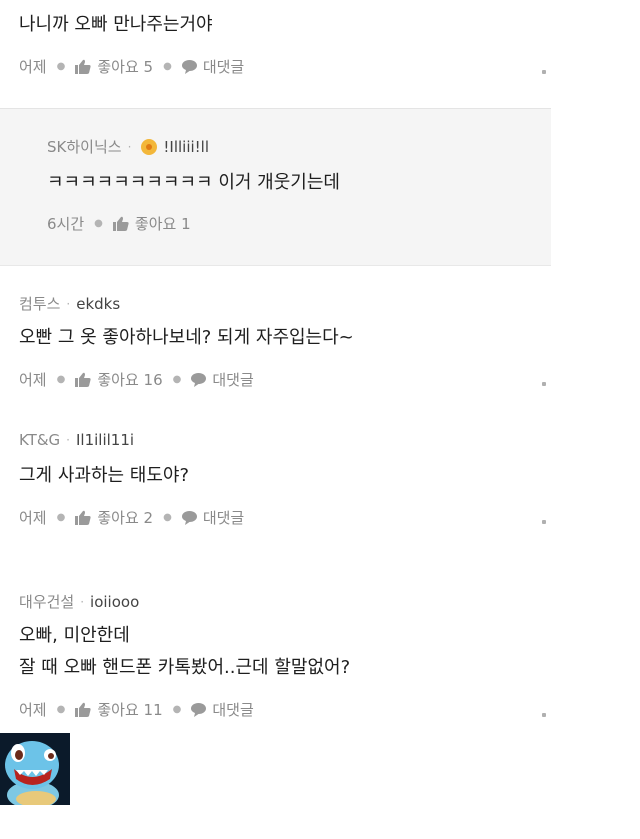 The width and height of the screenshot is (640, 839). Describe the element at coordinates (186, 146) in the screenshot. I see `author-nickname: !Illiii!ll` at that location.